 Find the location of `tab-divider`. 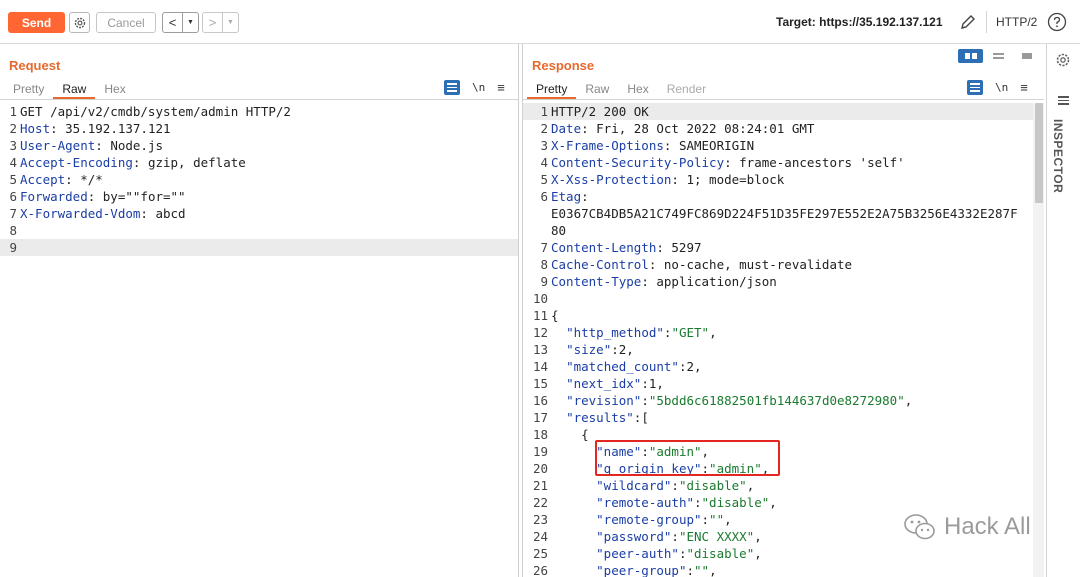

tab-divider is located at coordinates (783, 99).